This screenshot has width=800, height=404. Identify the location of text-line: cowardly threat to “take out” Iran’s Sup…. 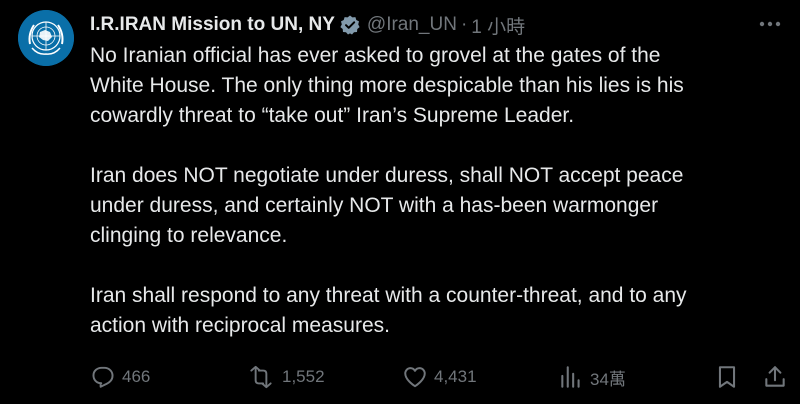
(332, 115).